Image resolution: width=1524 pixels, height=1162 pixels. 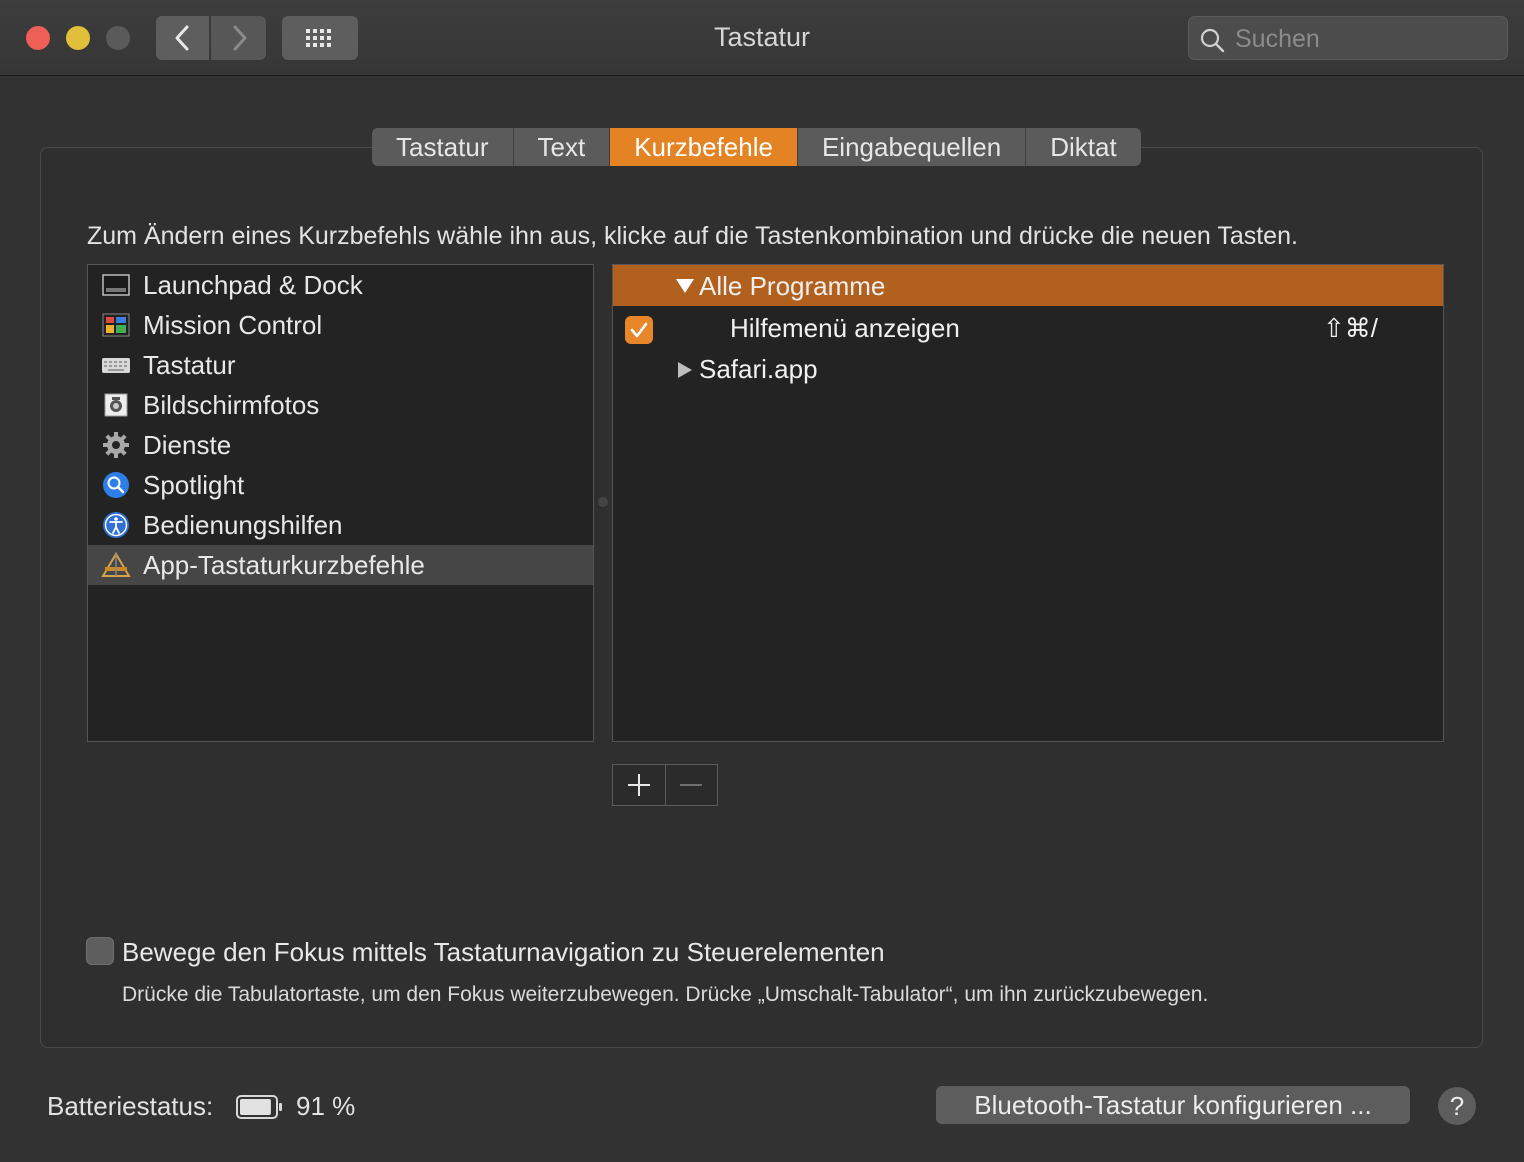 I want to click on category-item-dienste: Dienste, so click(x=340, y=445).